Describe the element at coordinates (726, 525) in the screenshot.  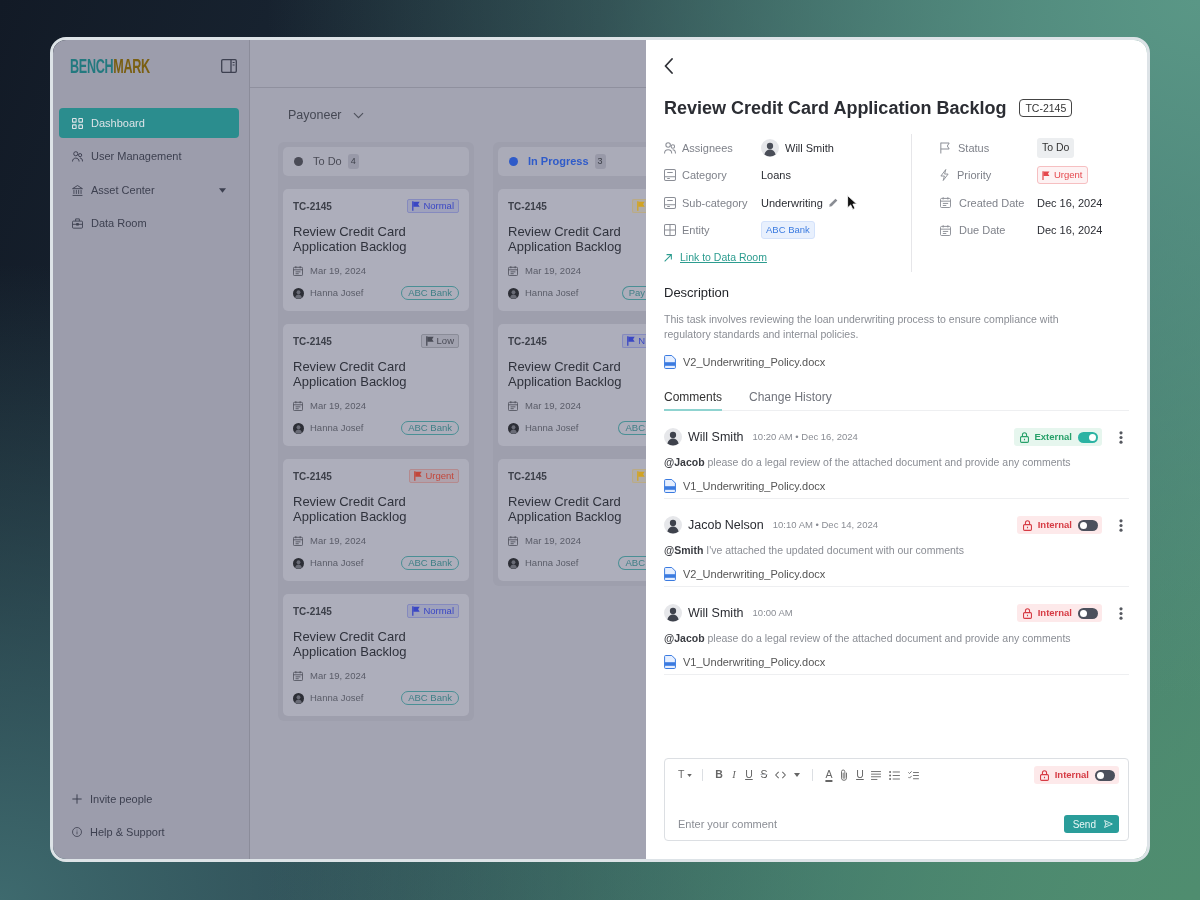
I see `comment-author: Jacob Nelson` at that location.